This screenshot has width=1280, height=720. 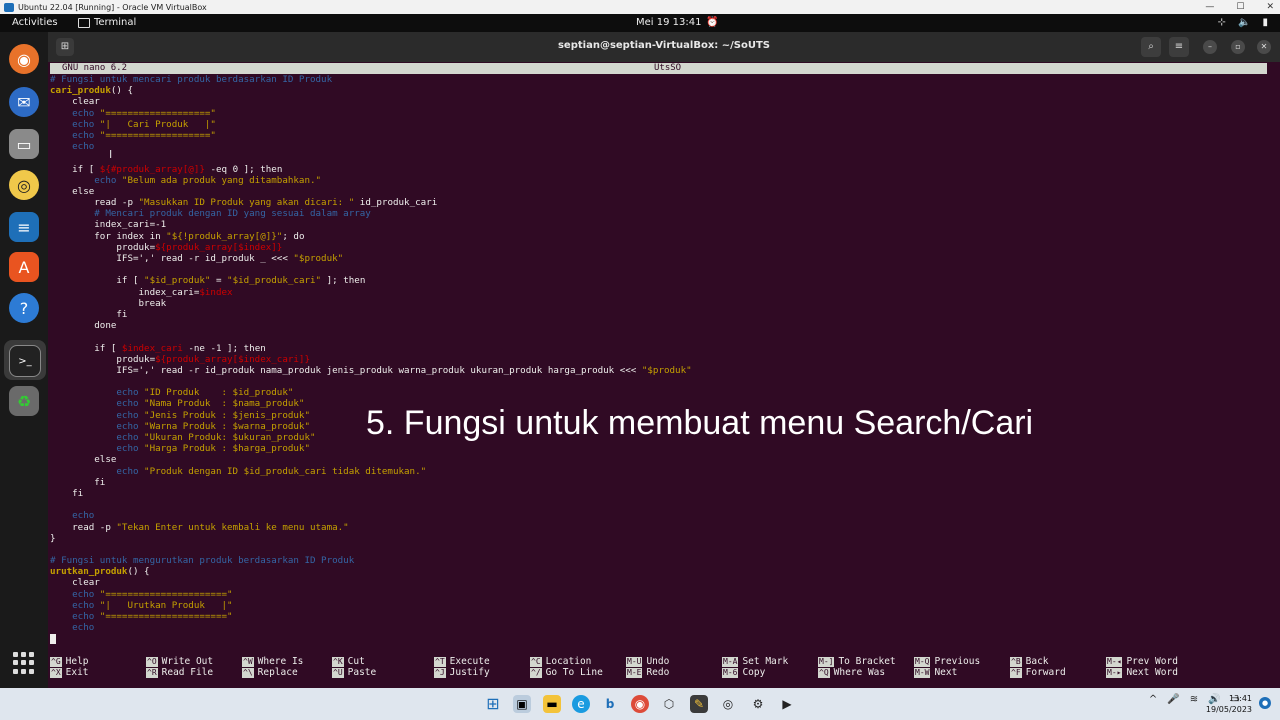 I want to click on shortcut-key: ^Q, so click(x=824, y=672).